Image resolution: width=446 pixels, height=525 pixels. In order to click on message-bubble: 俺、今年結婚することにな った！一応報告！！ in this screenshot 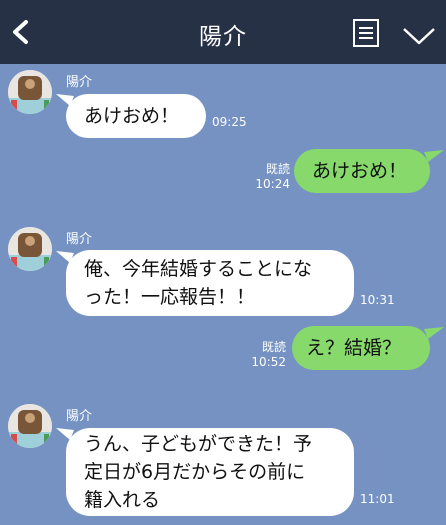, I will do `click(210, 283)`.